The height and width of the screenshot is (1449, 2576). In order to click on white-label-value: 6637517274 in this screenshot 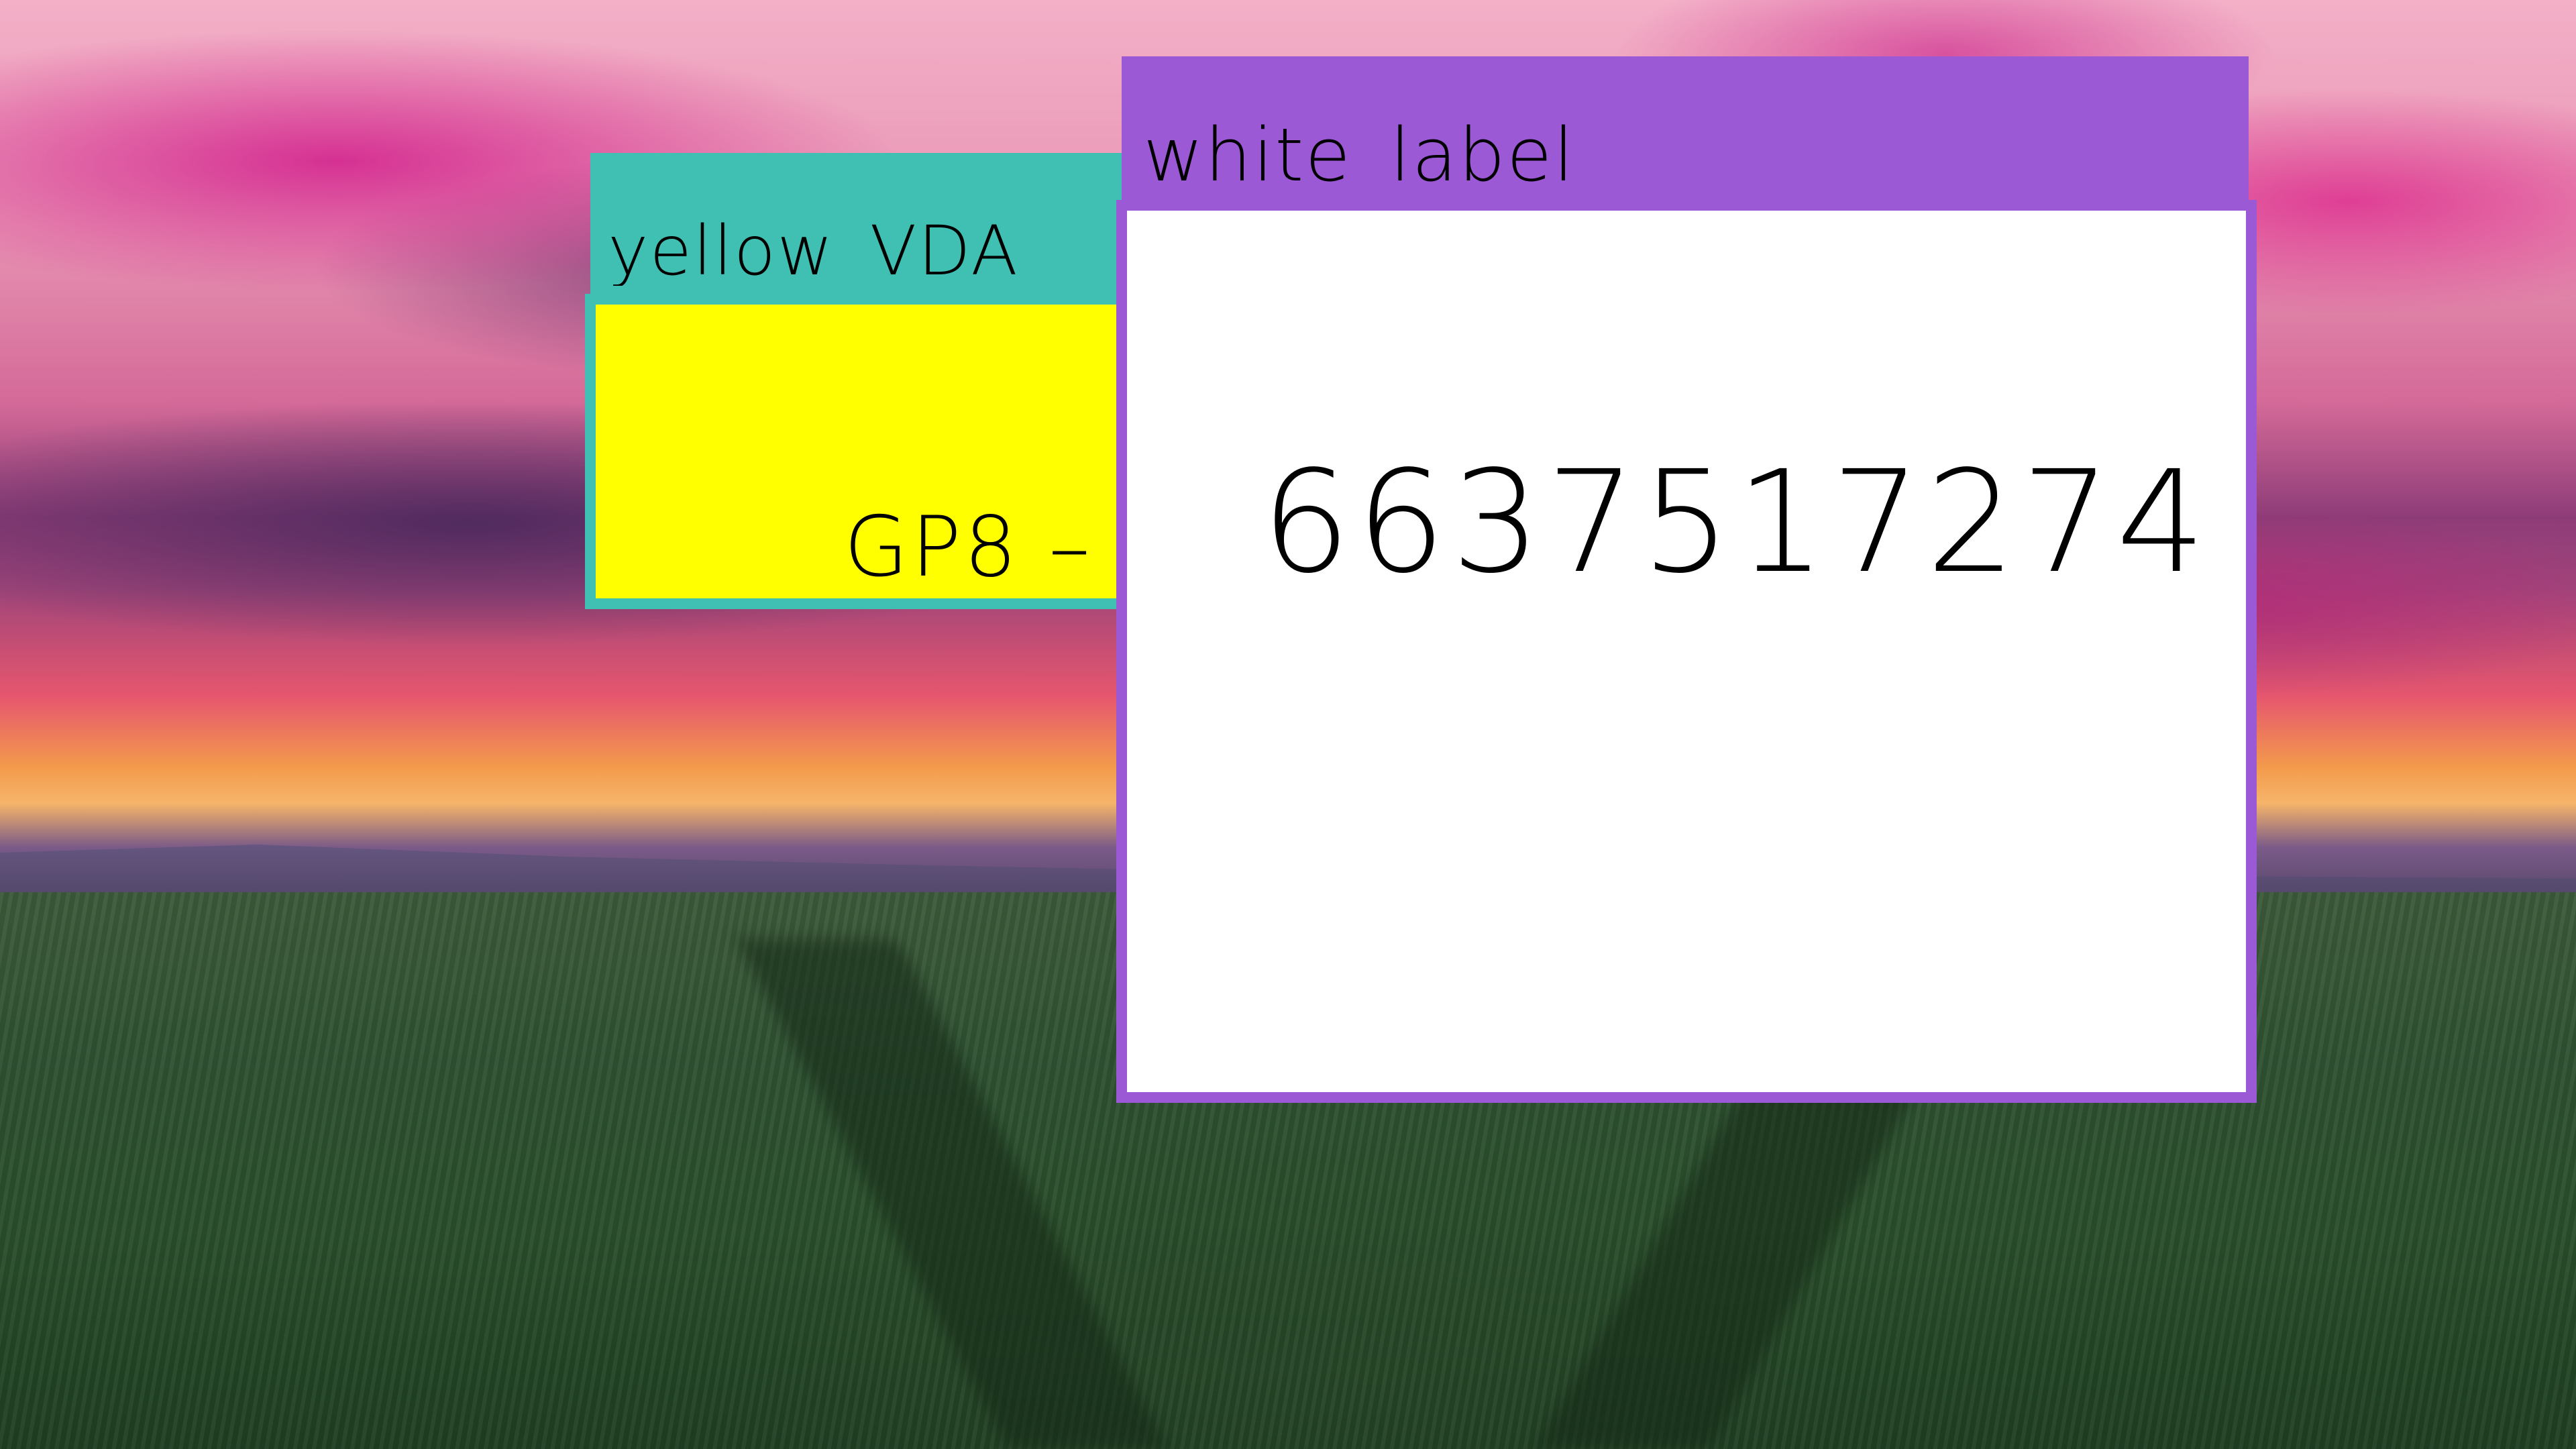, I will do `click(1736, 522)`.